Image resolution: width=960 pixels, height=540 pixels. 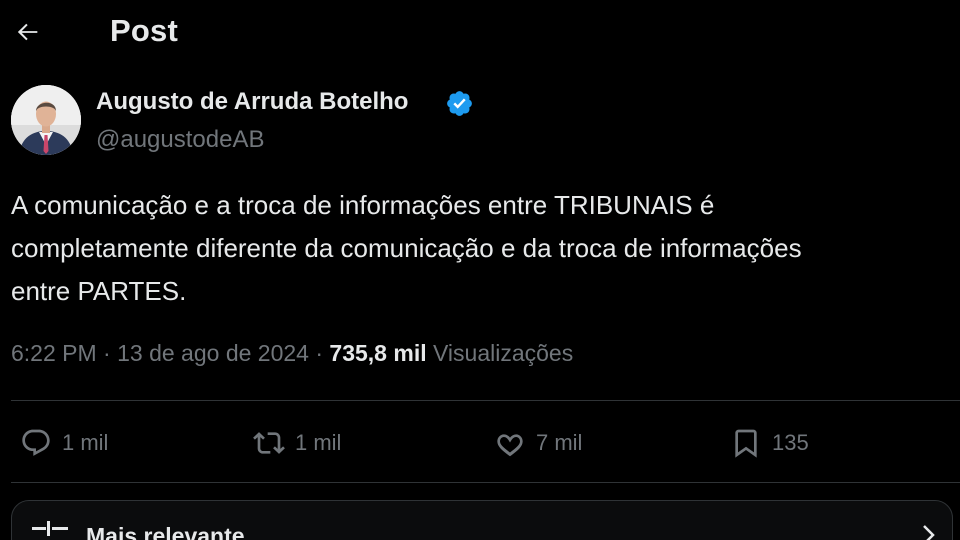 I want to click on views-count: 735,8 mil, so click(x=377, y=353).